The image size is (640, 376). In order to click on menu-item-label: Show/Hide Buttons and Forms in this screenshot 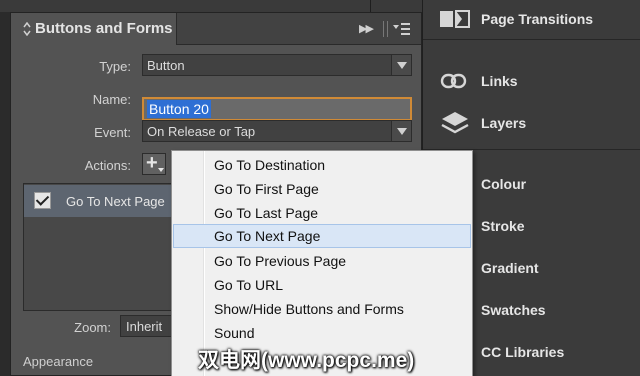, I will do `click(309, 309)`.